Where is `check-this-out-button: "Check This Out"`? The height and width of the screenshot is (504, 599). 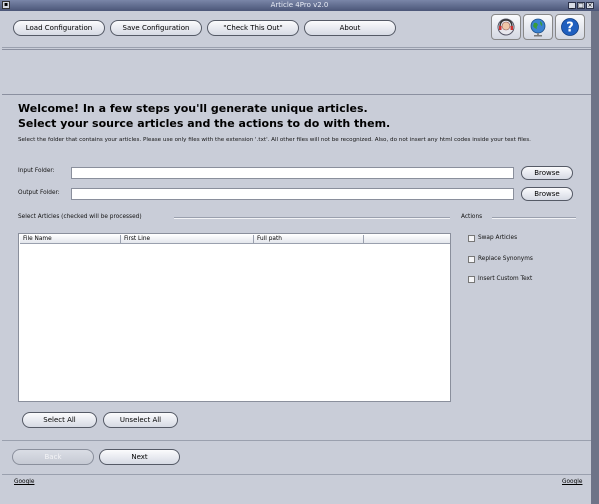
check-this-out-button: "Check This Out" is located at coordinates (253, 28).